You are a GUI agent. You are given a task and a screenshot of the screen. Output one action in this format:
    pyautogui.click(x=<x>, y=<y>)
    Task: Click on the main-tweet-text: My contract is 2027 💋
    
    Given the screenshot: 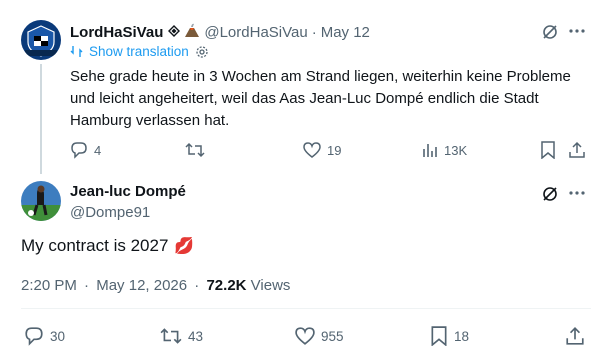 What is the action you would take?
    pyautogui.click(x=107, y=246)
    